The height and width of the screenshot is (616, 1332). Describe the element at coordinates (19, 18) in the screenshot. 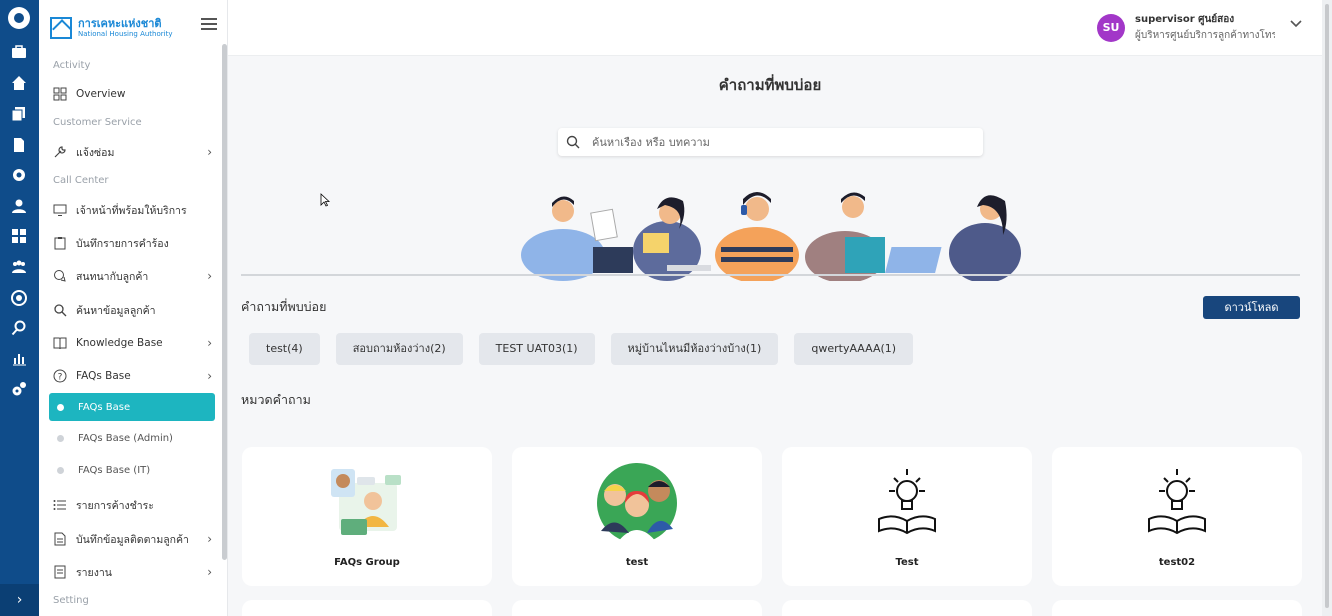

I see `app-logo` at that location.